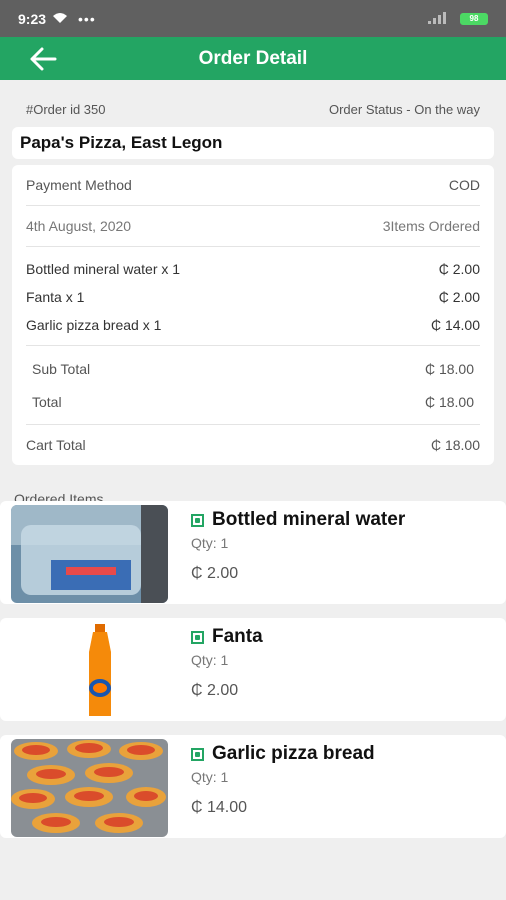 Image resolution: width=506 pixels, height=900 pixels. What do you see at coordinates (103, 269) in the screenshot?
I see `line-item-name: Bottled mineral water x 1` at bounding box center [103, 269].